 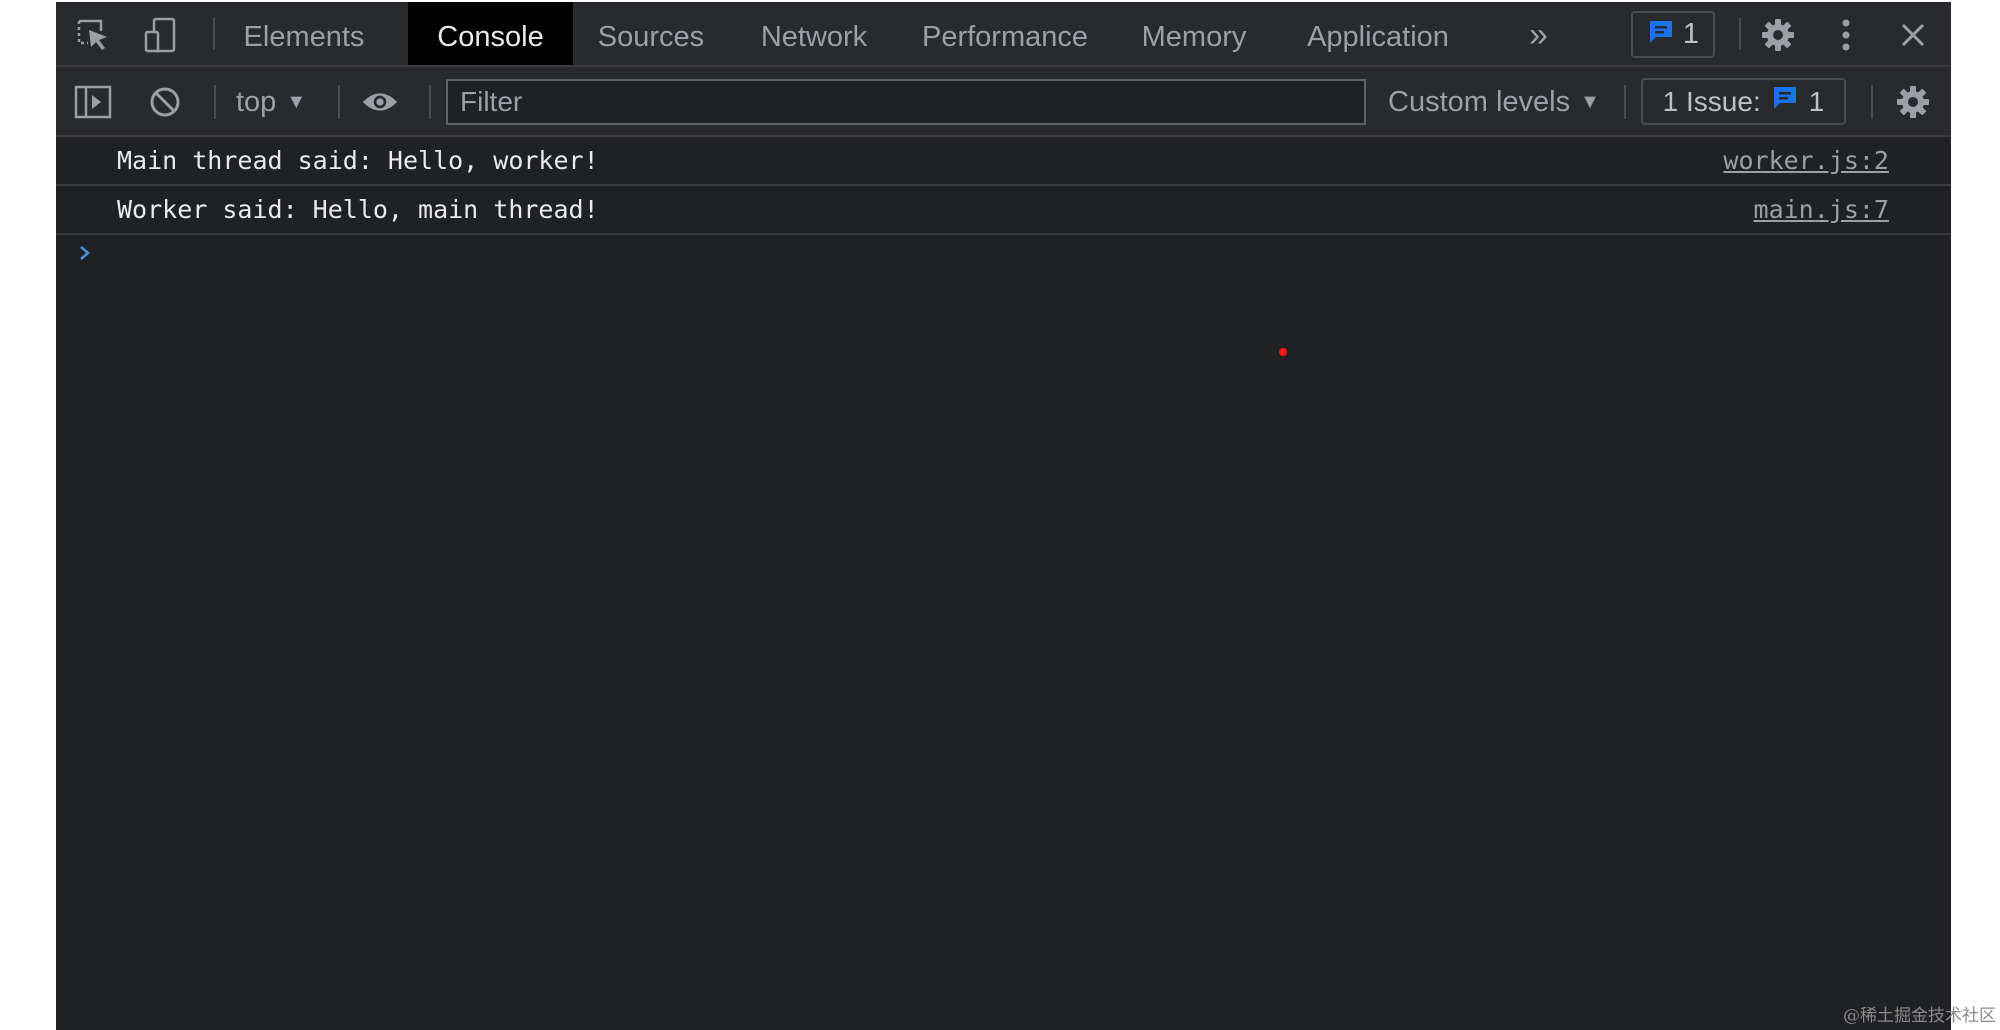 I want to click on message-source-link: worker.js:2, so click(x=1806, y=161).